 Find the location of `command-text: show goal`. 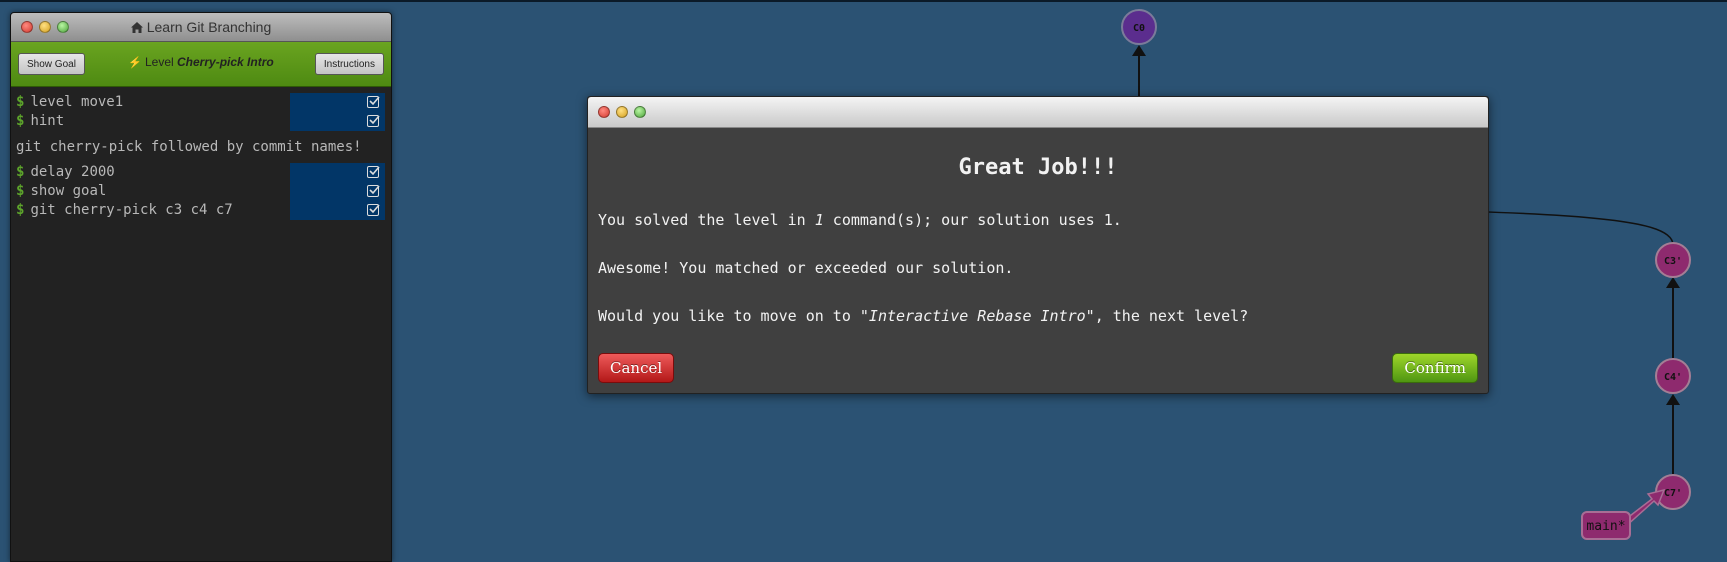

command-text: show goal is located at coordinates (68, 191).